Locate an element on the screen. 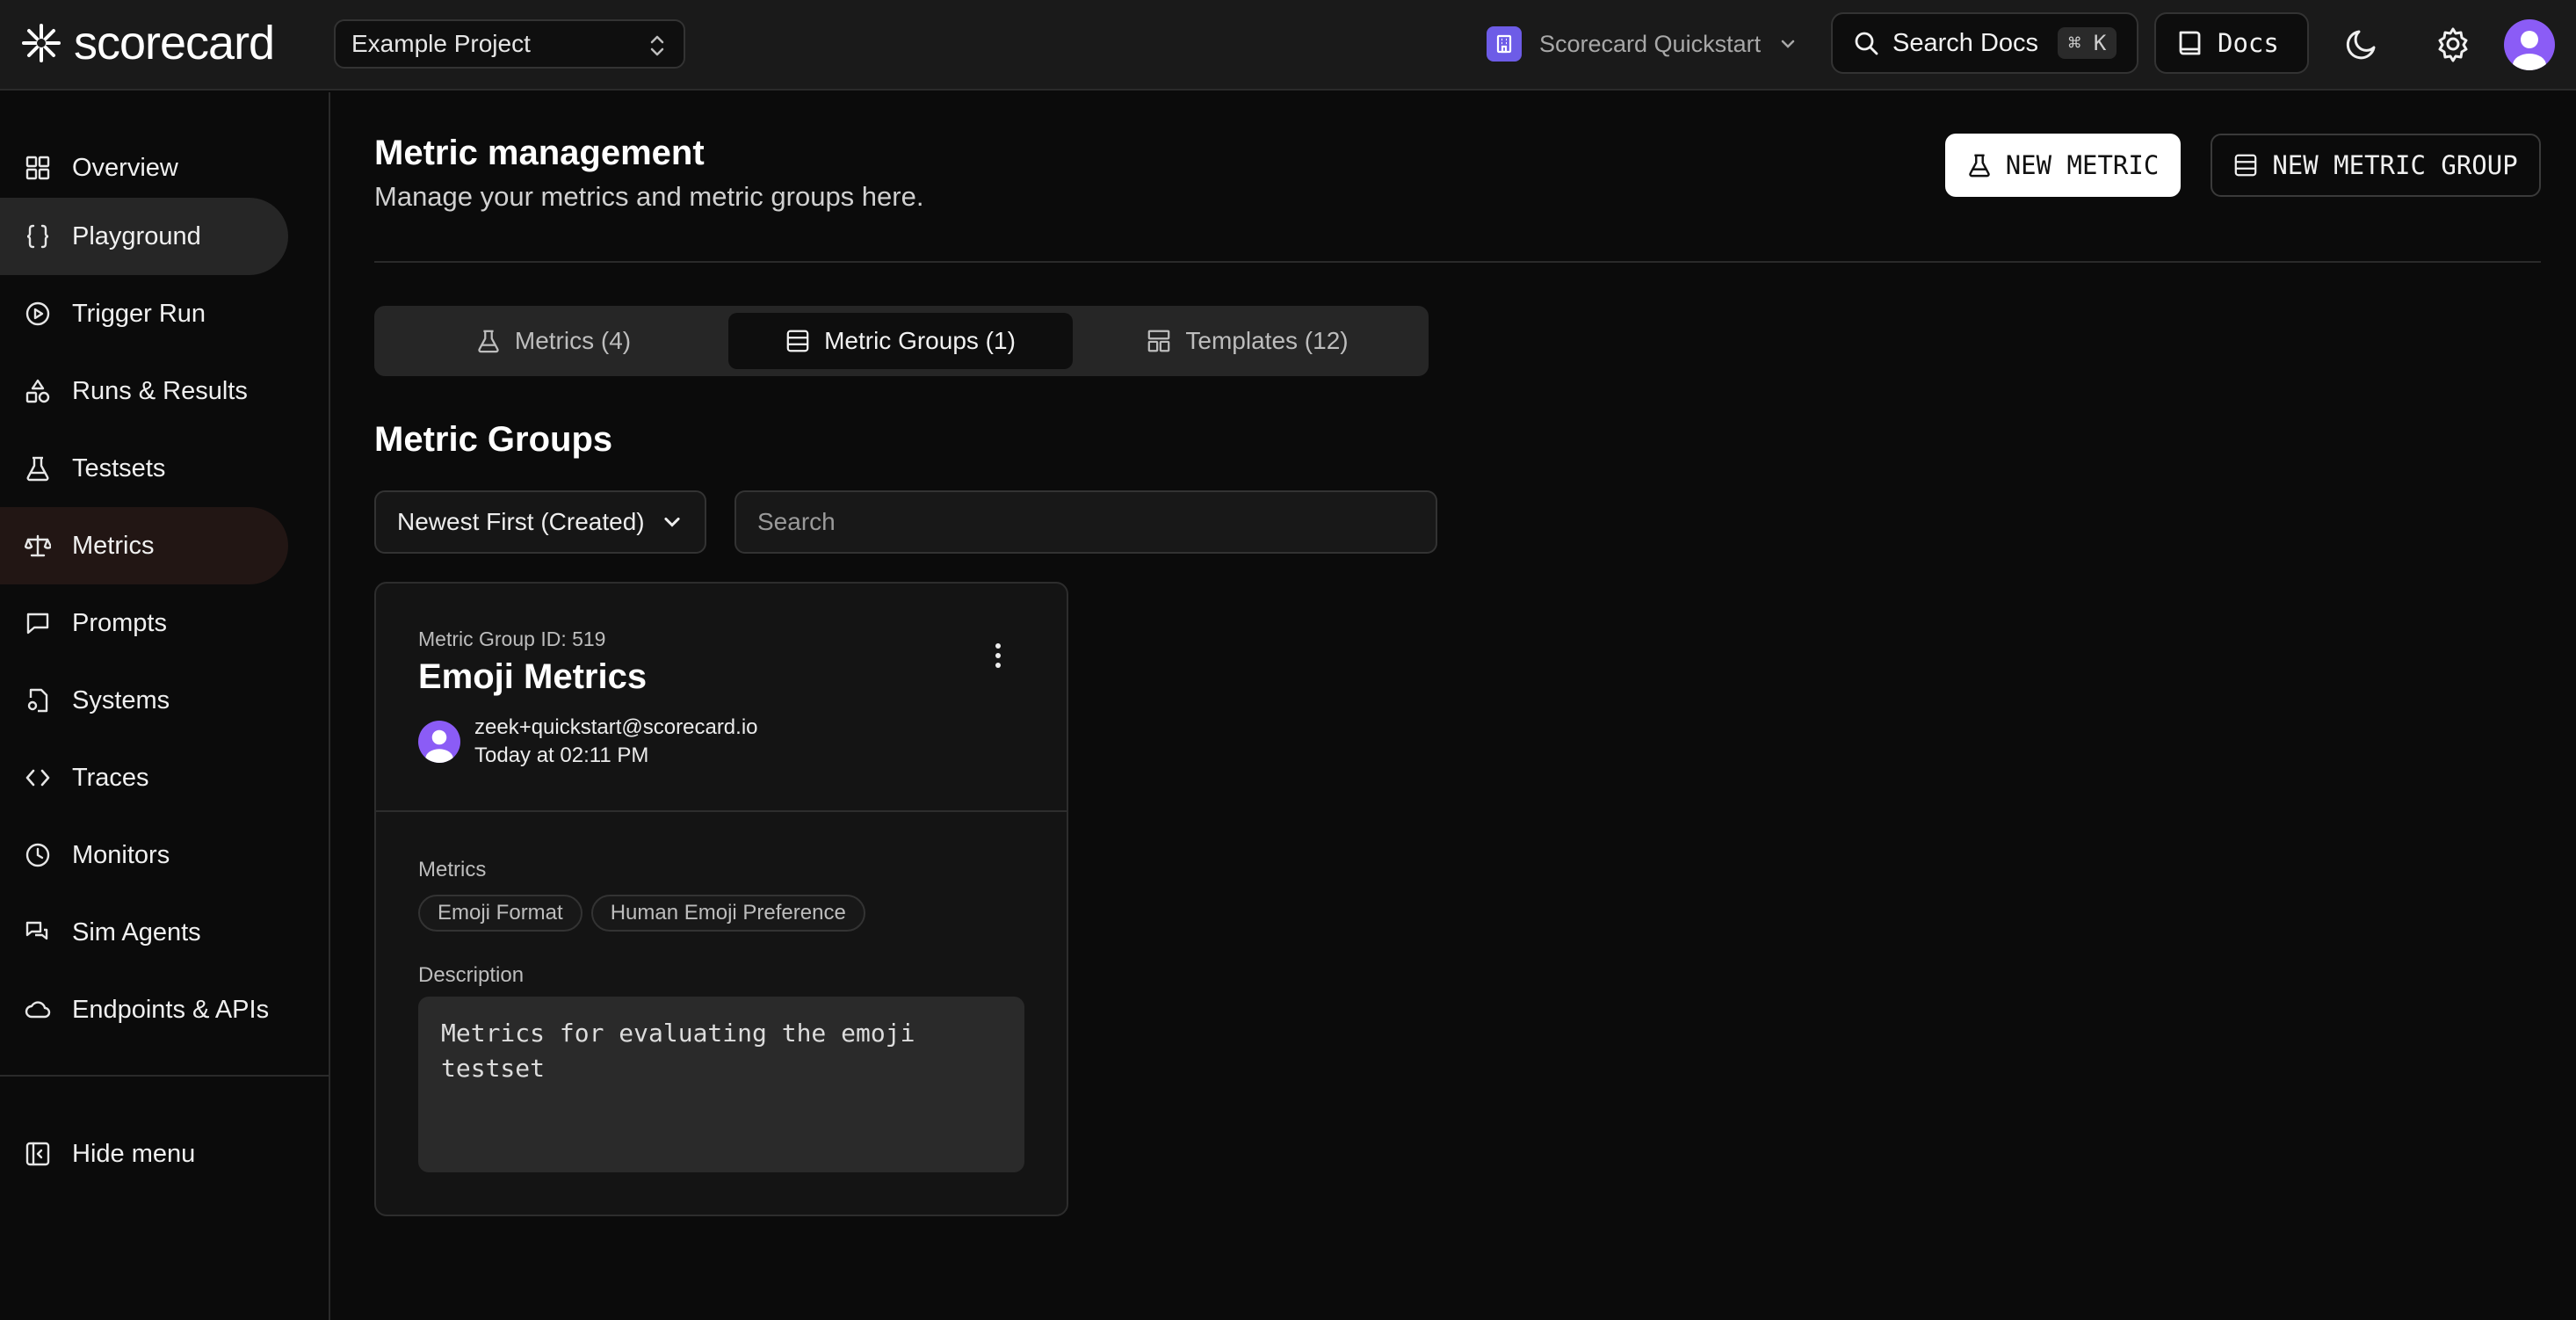  creator-email: zeek+quickstart@scorecard.io is located at coordinates (616, 727).